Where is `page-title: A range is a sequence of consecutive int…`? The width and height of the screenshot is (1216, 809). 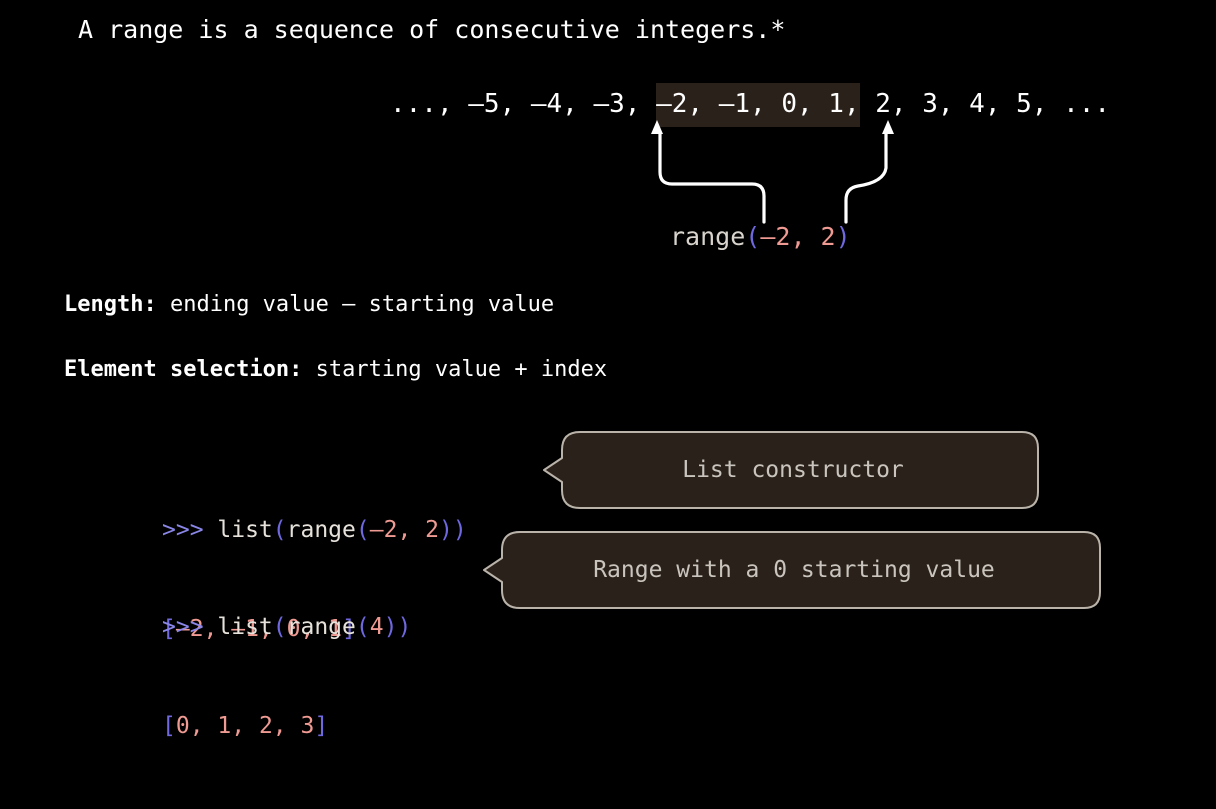 page-title: A range is a sequence of consecutive int… is located at coordinates (432, 29).